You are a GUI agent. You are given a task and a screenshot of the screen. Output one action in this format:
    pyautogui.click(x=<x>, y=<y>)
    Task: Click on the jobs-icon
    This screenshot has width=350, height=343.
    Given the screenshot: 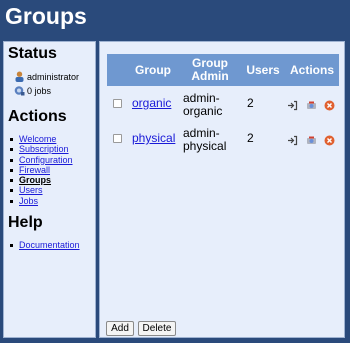 What is the action you would take?
    pyautogui.click(x=19, y=90)
    